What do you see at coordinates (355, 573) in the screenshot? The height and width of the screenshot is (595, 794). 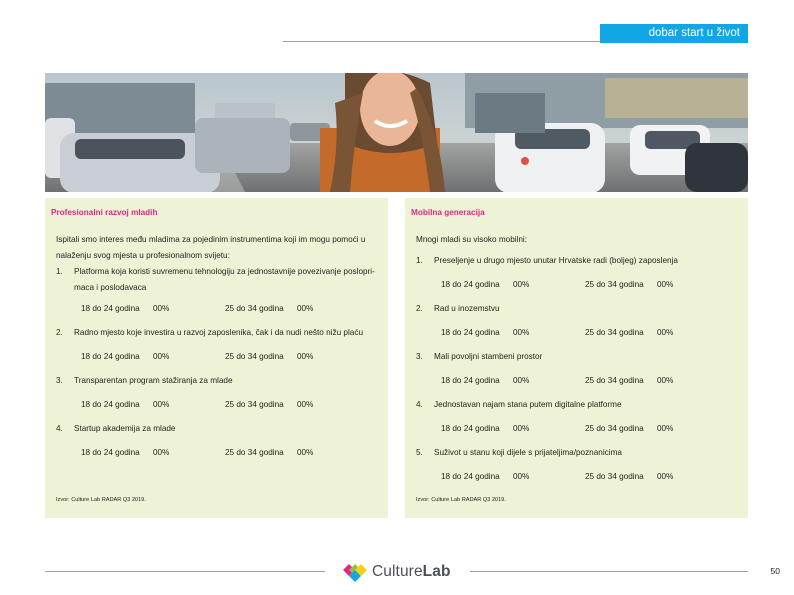 I see `culturelab-logo-icon` at bounding box center [355, 573].